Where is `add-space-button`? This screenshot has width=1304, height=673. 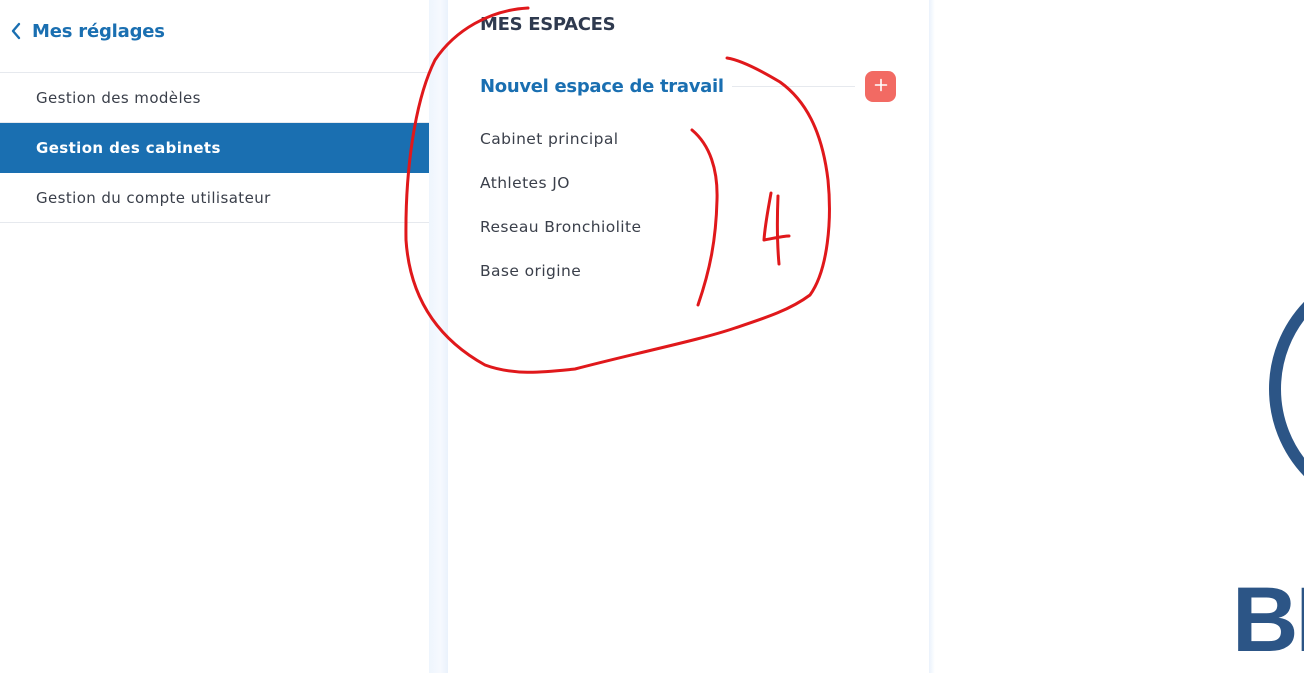
add-space-button is located at coordinates (880, 86).